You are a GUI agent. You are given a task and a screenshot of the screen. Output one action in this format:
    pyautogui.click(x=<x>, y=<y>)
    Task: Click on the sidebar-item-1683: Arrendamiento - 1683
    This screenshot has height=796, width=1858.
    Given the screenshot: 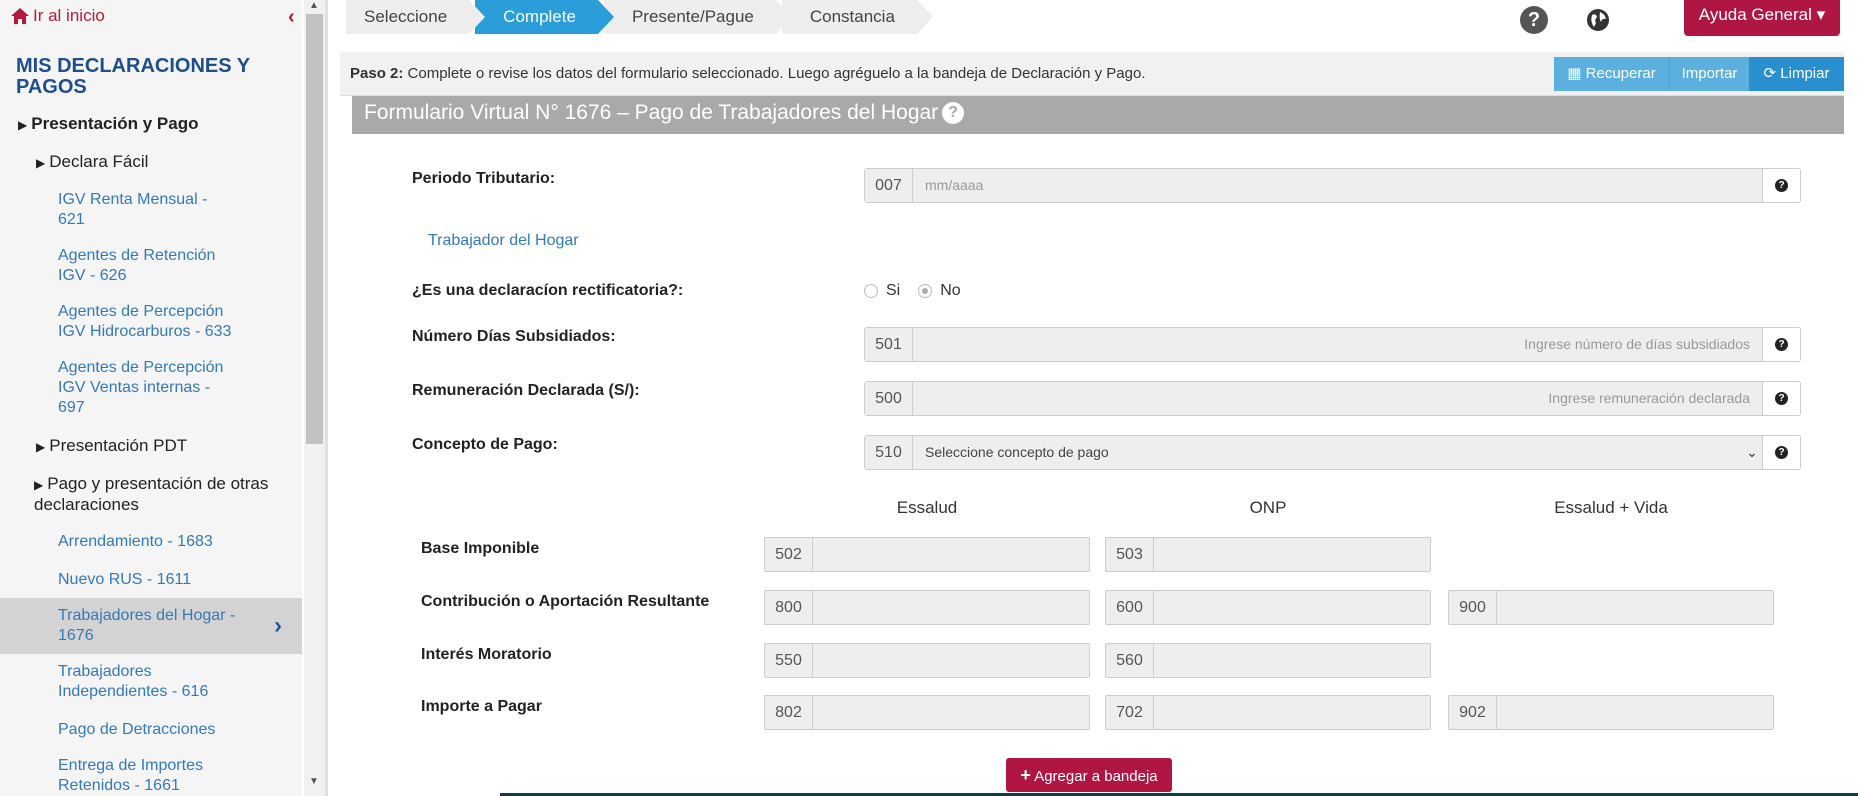 What is the action you would take?
    pyautogui.click(x=158, y=542)
    